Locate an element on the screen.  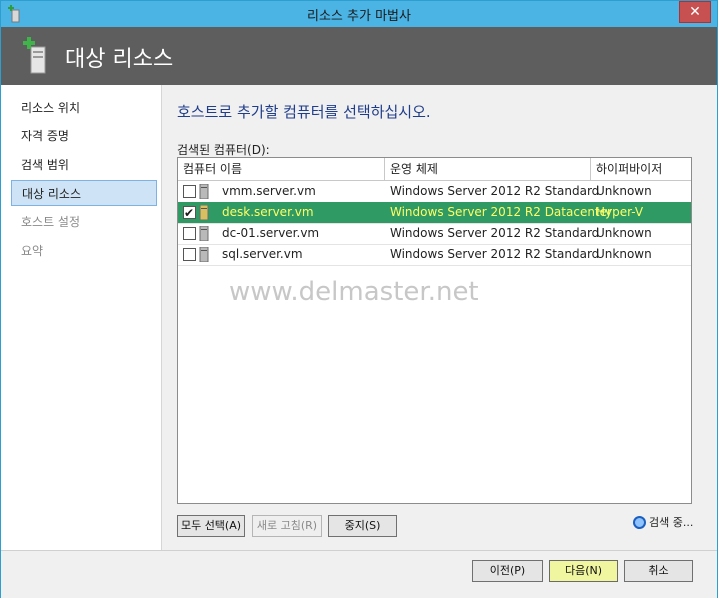
close-button: ✕ is located at coordinates (695, 12).